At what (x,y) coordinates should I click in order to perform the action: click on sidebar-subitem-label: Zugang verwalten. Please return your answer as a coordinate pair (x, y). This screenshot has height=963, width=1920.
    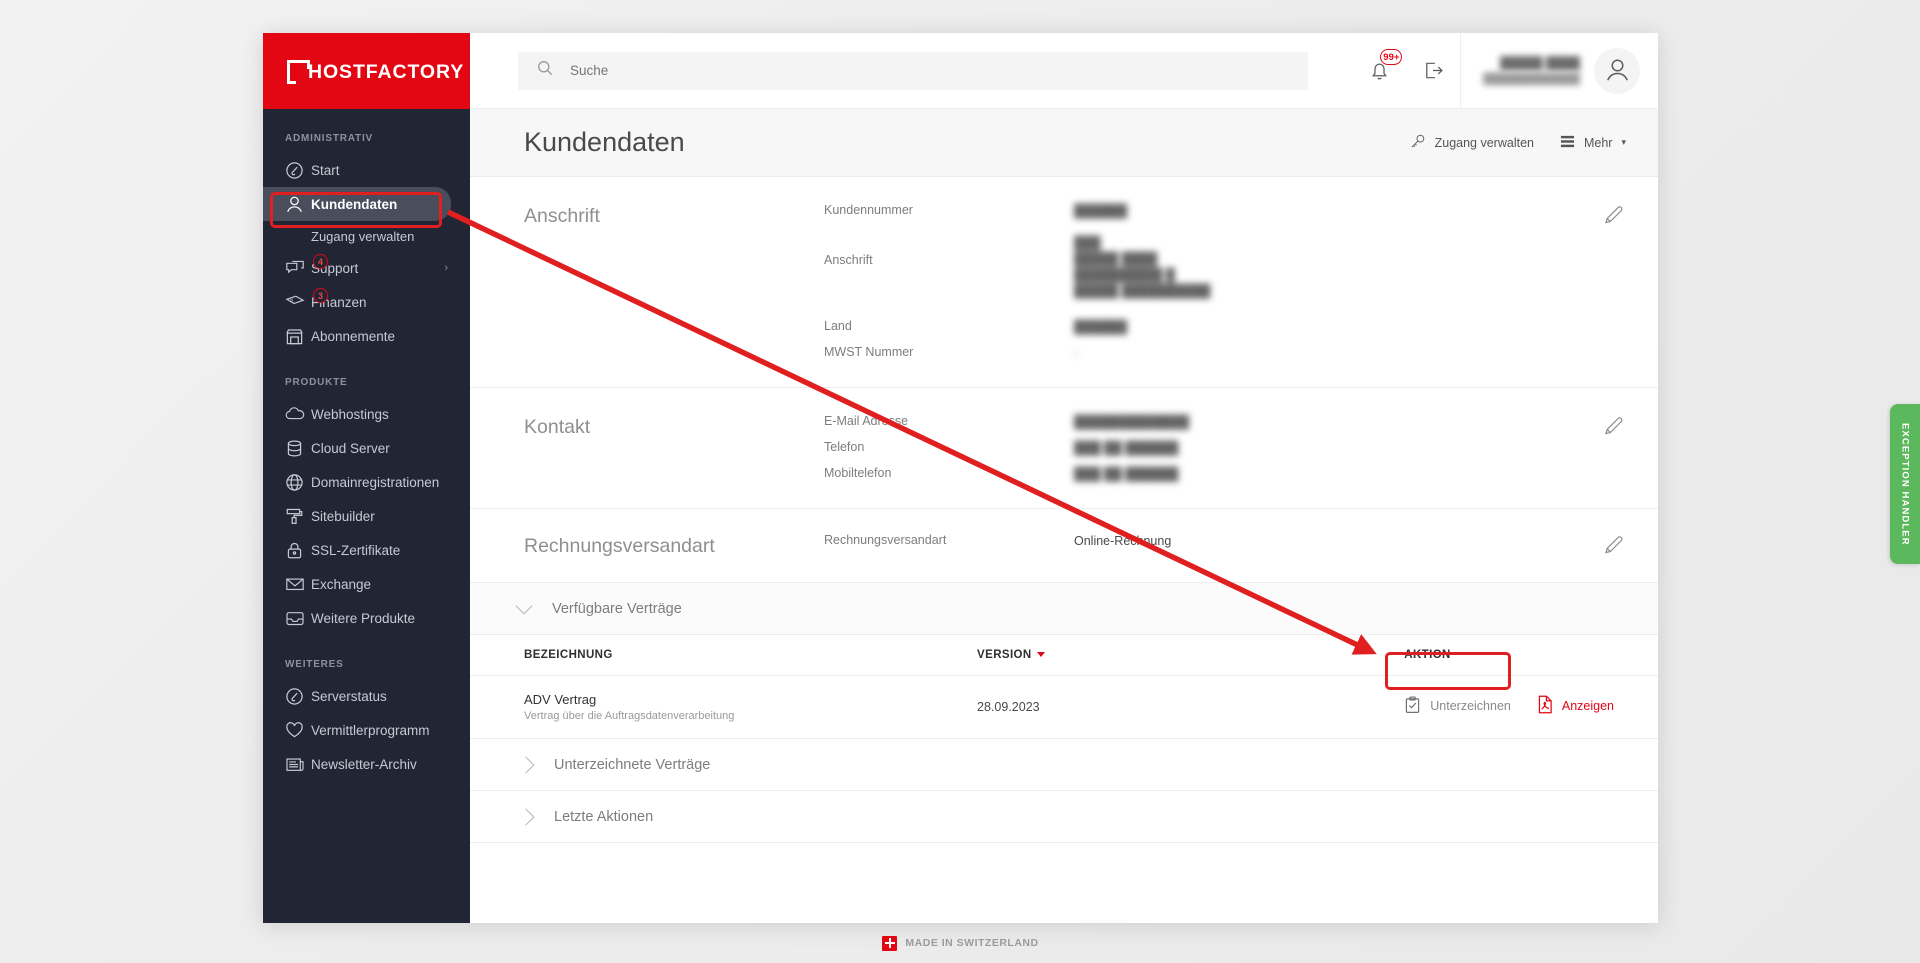
    Looking at the image, I should click on (363, 236).